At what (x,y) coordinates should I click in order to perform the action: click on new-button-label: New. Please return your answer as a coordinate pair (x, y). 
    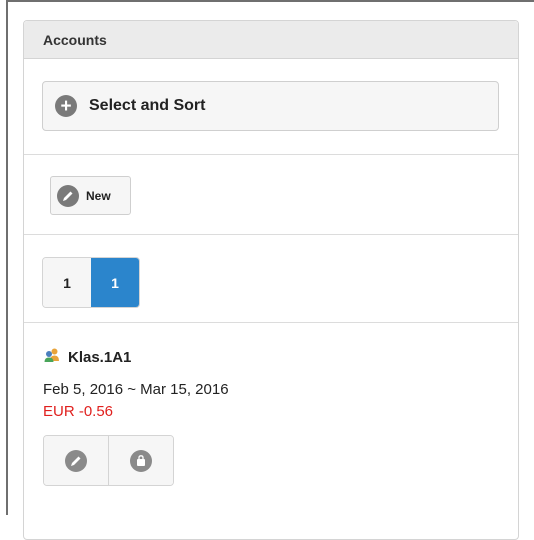
    Looking at the image, I should click on (98, 195).